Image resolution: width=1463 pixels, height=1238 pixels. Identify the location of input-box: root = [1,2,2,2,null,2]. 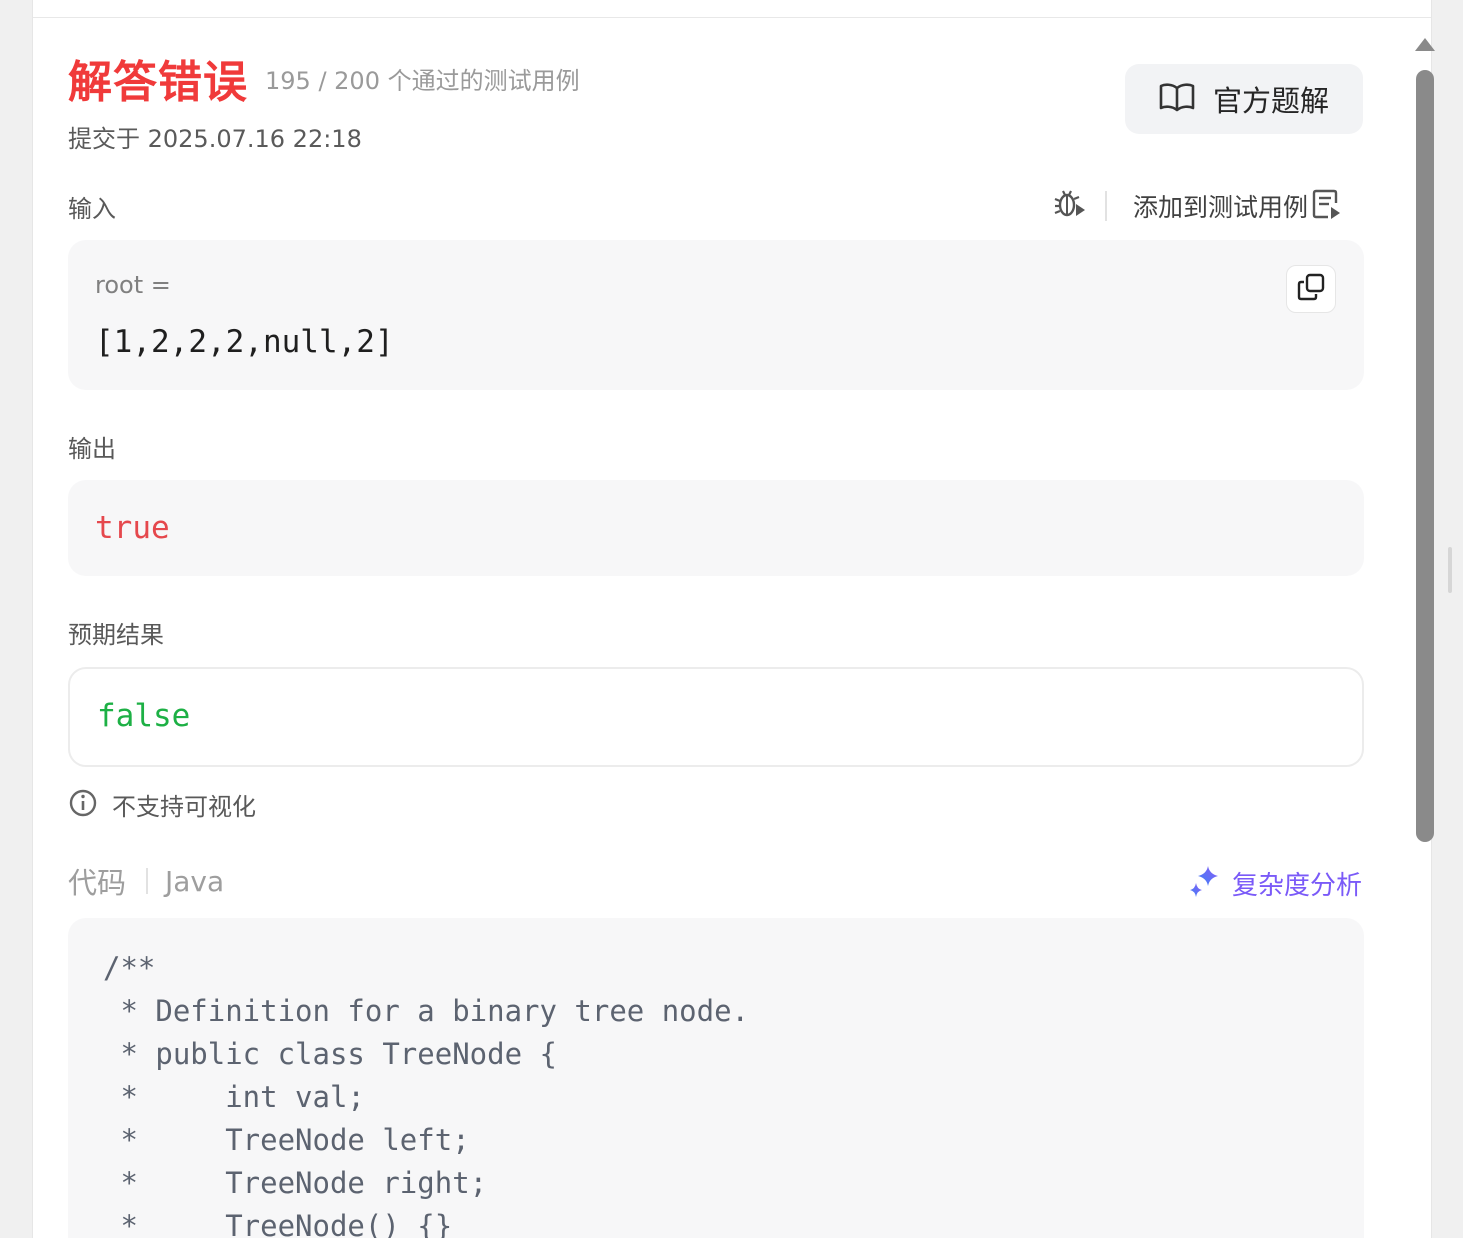
(716, 315).